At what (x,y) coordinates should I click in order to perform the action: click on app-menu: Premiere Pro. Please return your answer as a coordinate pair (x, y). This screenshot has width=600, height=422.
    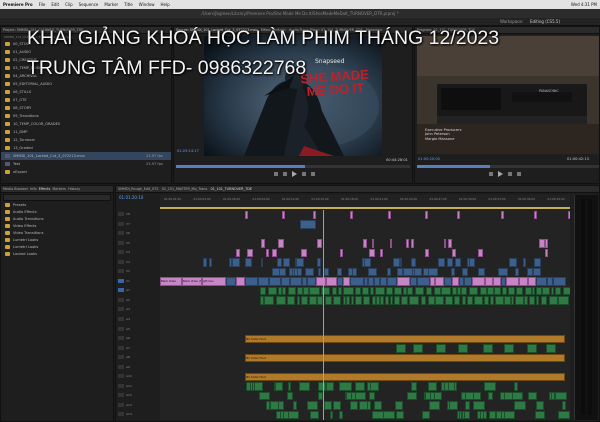
    Looking at the image, I should click on (18, 4).